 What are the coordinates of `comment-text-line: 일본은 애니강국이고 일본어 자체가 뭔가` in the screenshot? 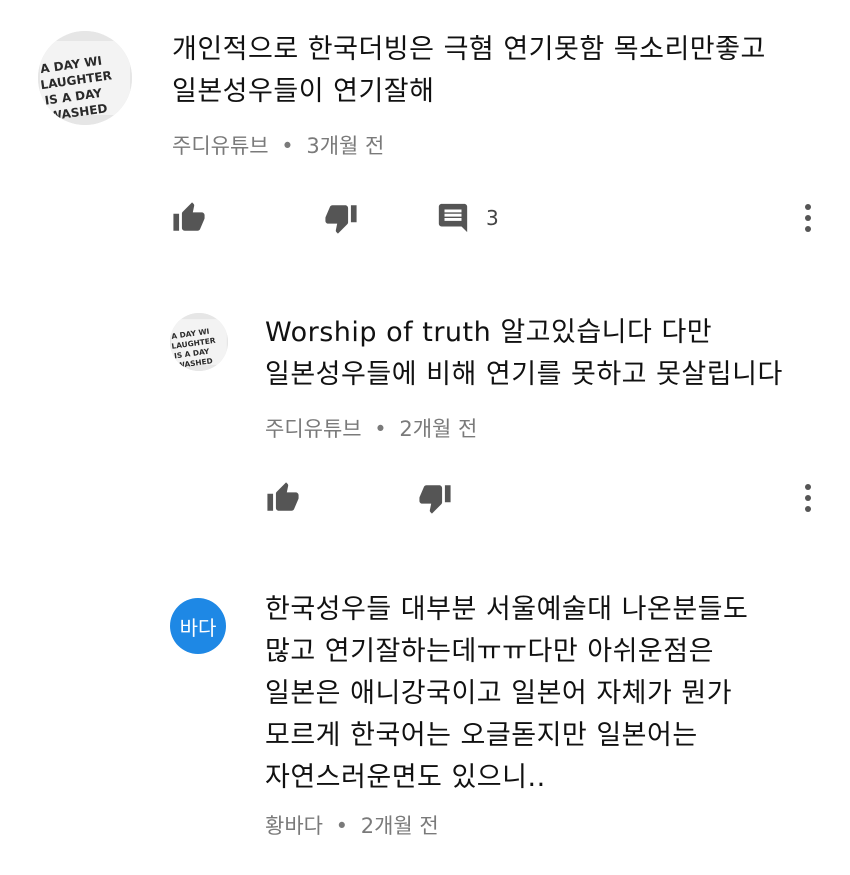 It's located at (499, 693).